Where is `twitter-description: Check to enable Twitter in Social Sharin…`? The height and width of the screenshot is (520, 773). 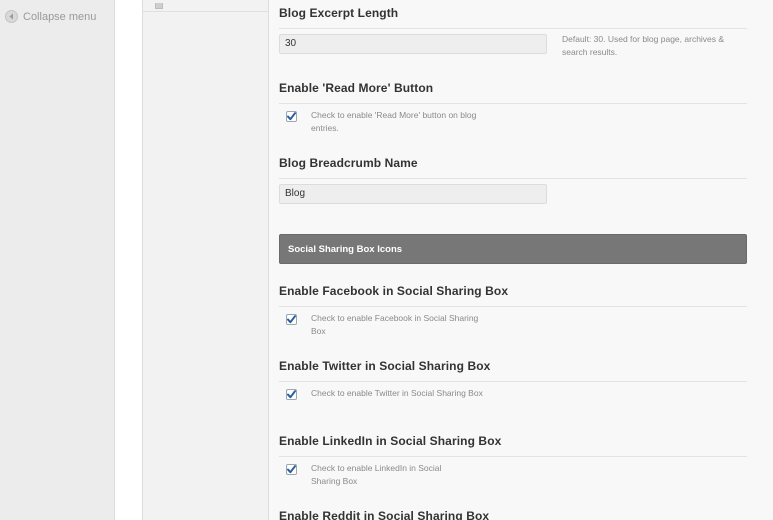
twitter-description: Check to enable Twitter in Social Sharin… is located at coordinates (397, 393).